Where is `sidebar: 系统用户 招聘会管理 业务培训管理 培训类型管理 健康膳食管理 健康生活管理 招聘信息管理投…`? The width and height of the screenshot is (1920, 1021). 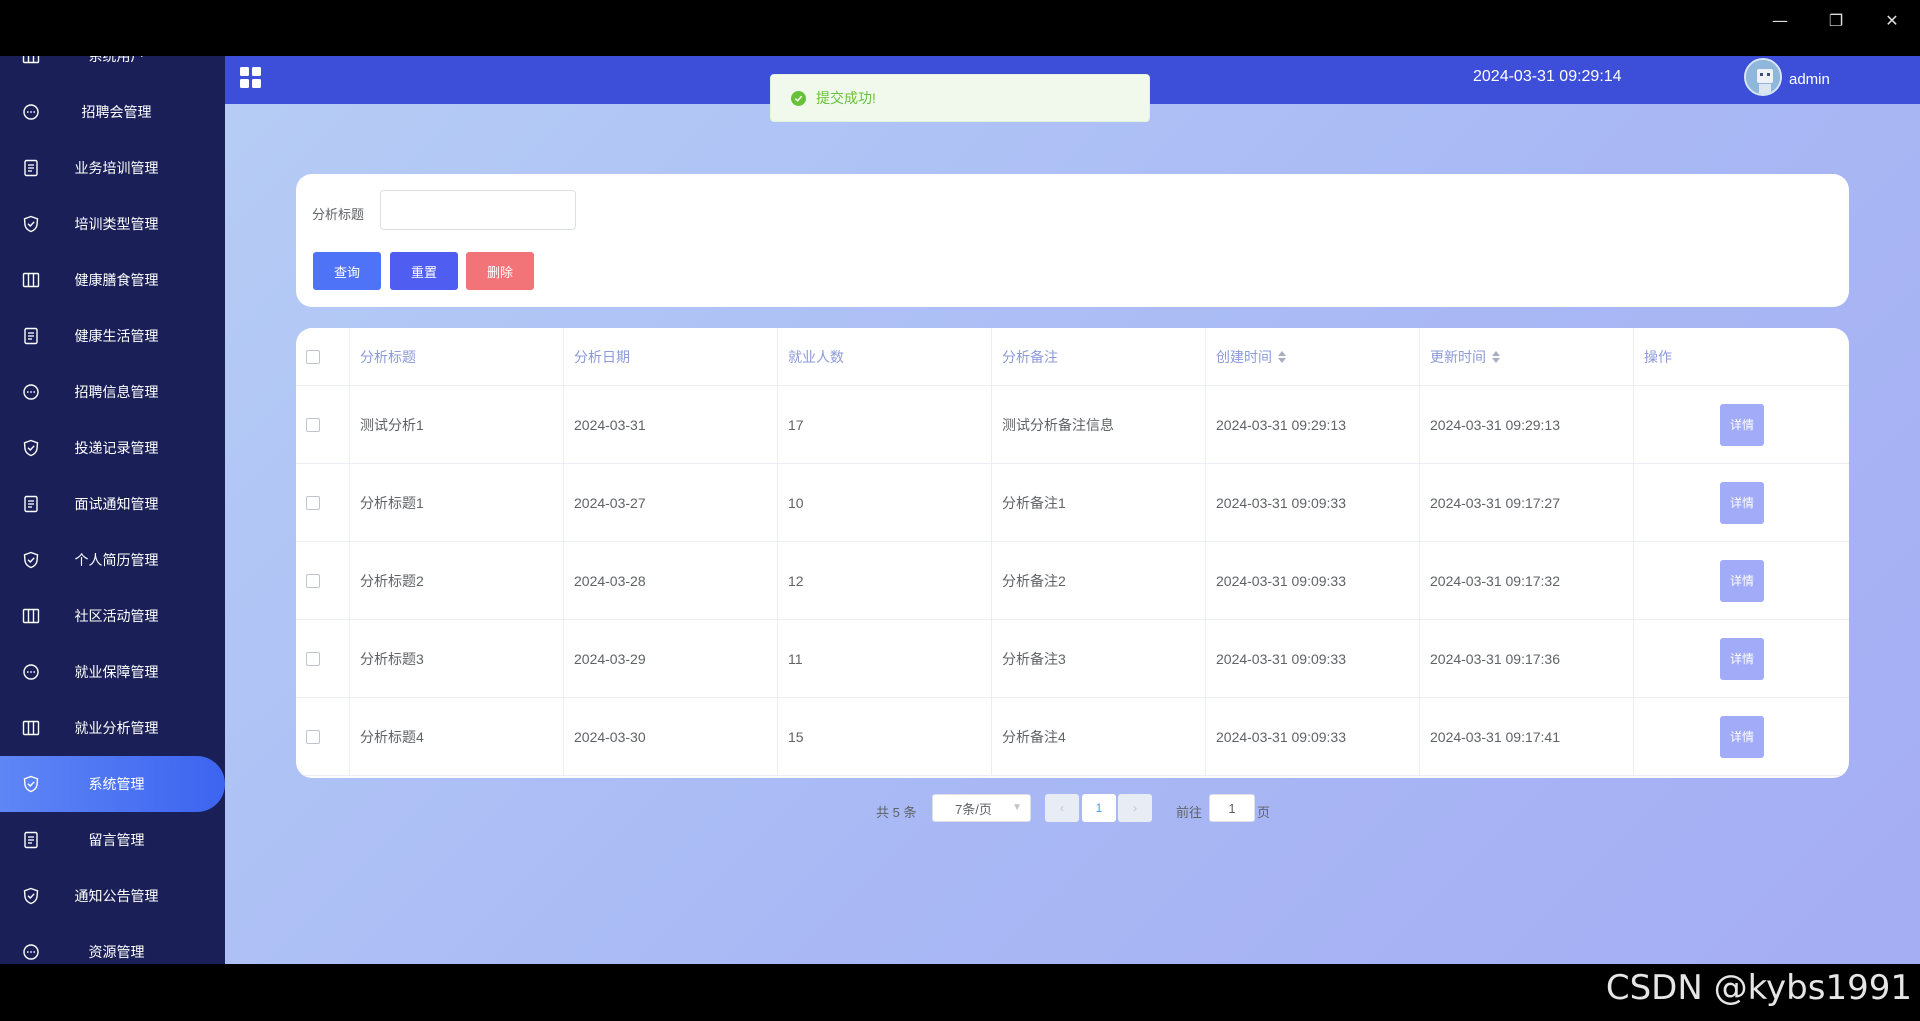
sidebar: 系统用户 招聘会管理 业务培训管理 培训类型管理 健康膳食管理 健康生活管理 招聘信息管理投… is located at coordinates (112, 510).